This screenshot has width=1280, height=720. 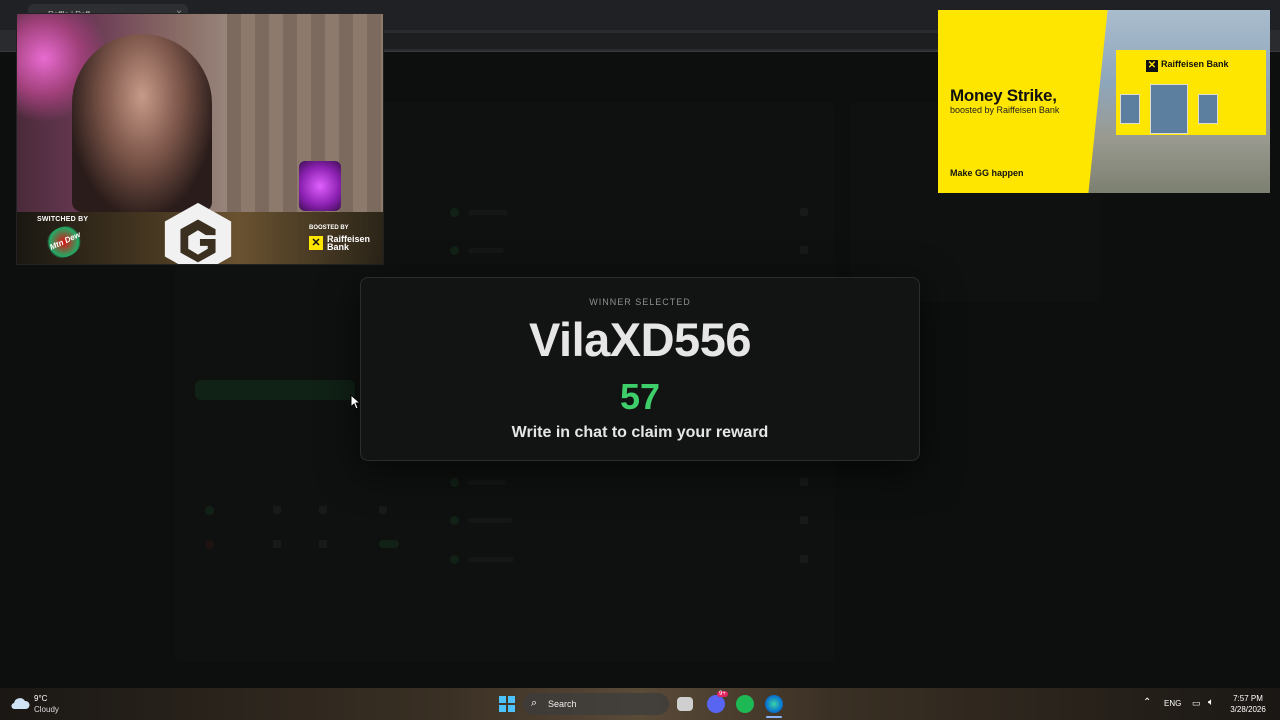 I want to click on ad-title: Money Strike,, so click(x=1003, y=95).